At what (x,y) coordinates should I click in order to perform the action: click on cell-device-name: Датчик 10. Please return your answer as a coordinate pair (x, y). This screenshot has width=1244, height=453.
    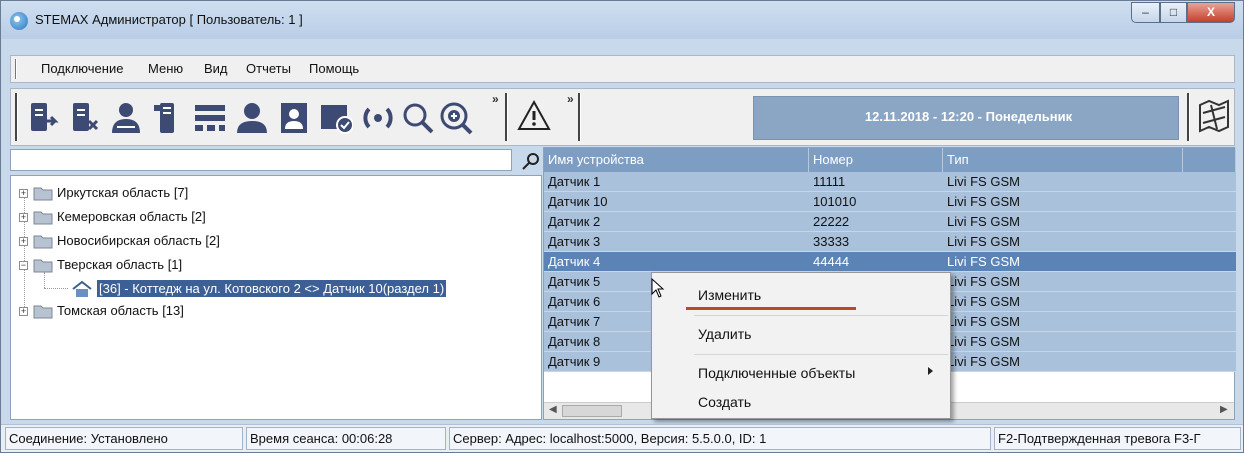
    Looking at the image, I should click on (578, 201).